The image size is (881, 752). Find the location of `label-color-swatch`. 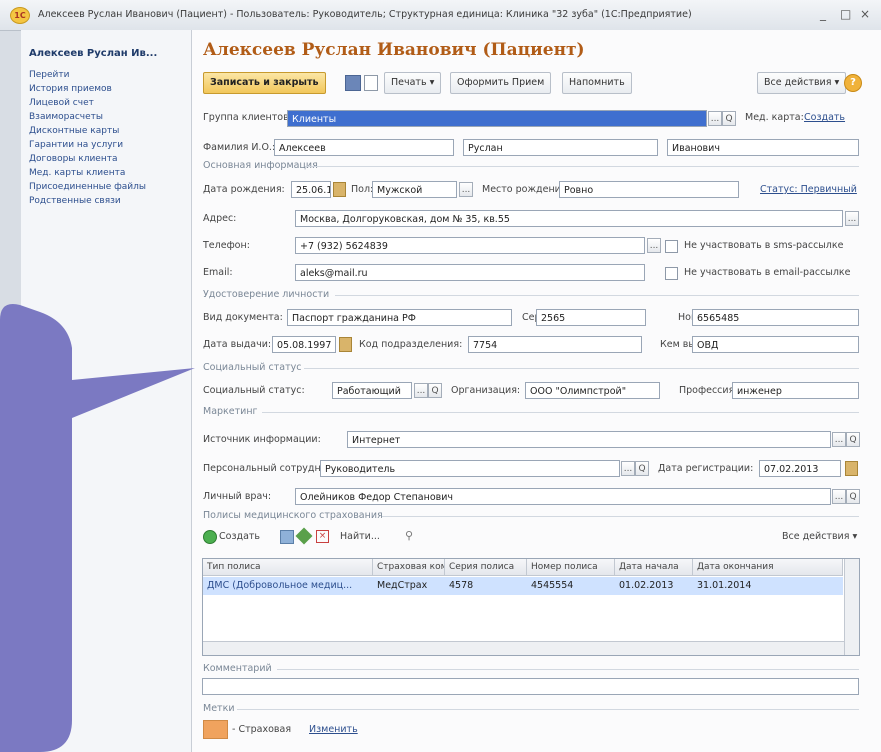

label-color-swatch is located at coordinates (215, 729).